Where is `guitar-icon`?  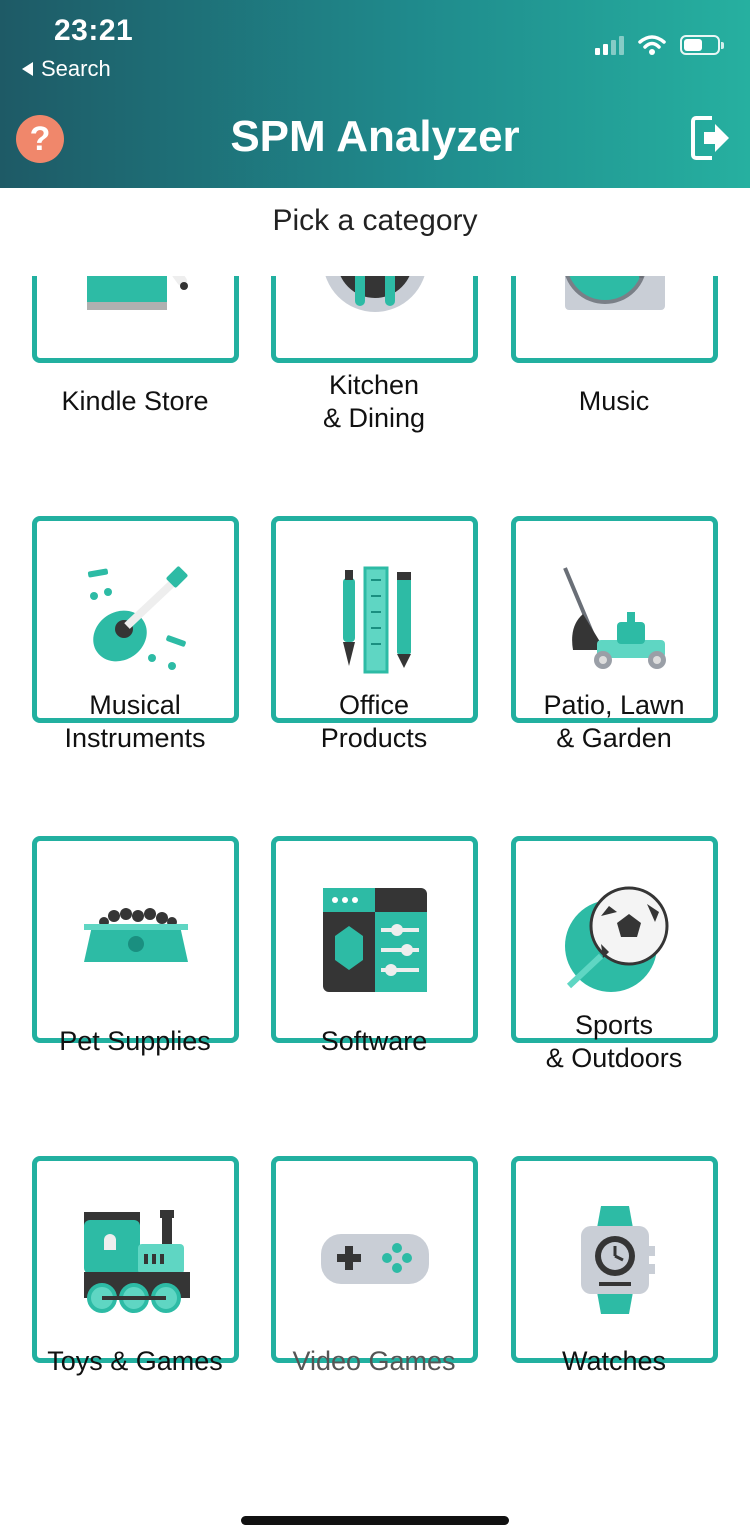
guitar-icon is located at coordinates (137, 618).